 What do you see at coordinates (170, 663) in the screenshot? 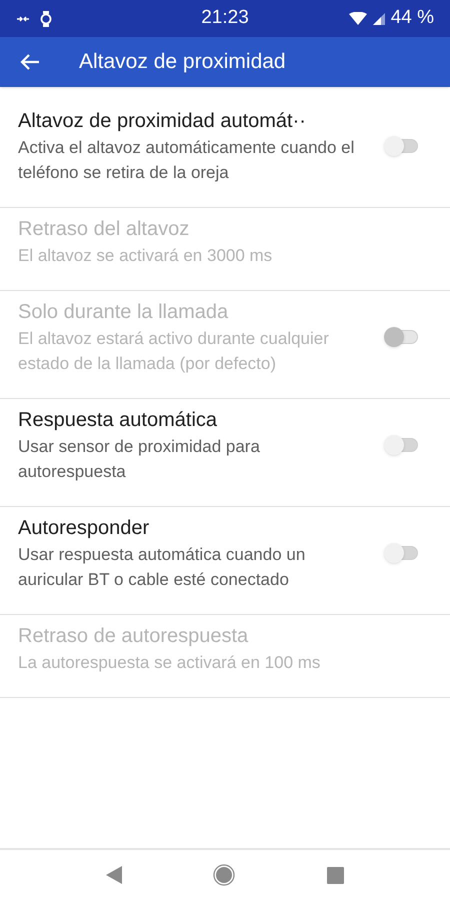
I see `setting-summary: La autorespuesta se activará en 100 ms` at bounding box center [170, 663].